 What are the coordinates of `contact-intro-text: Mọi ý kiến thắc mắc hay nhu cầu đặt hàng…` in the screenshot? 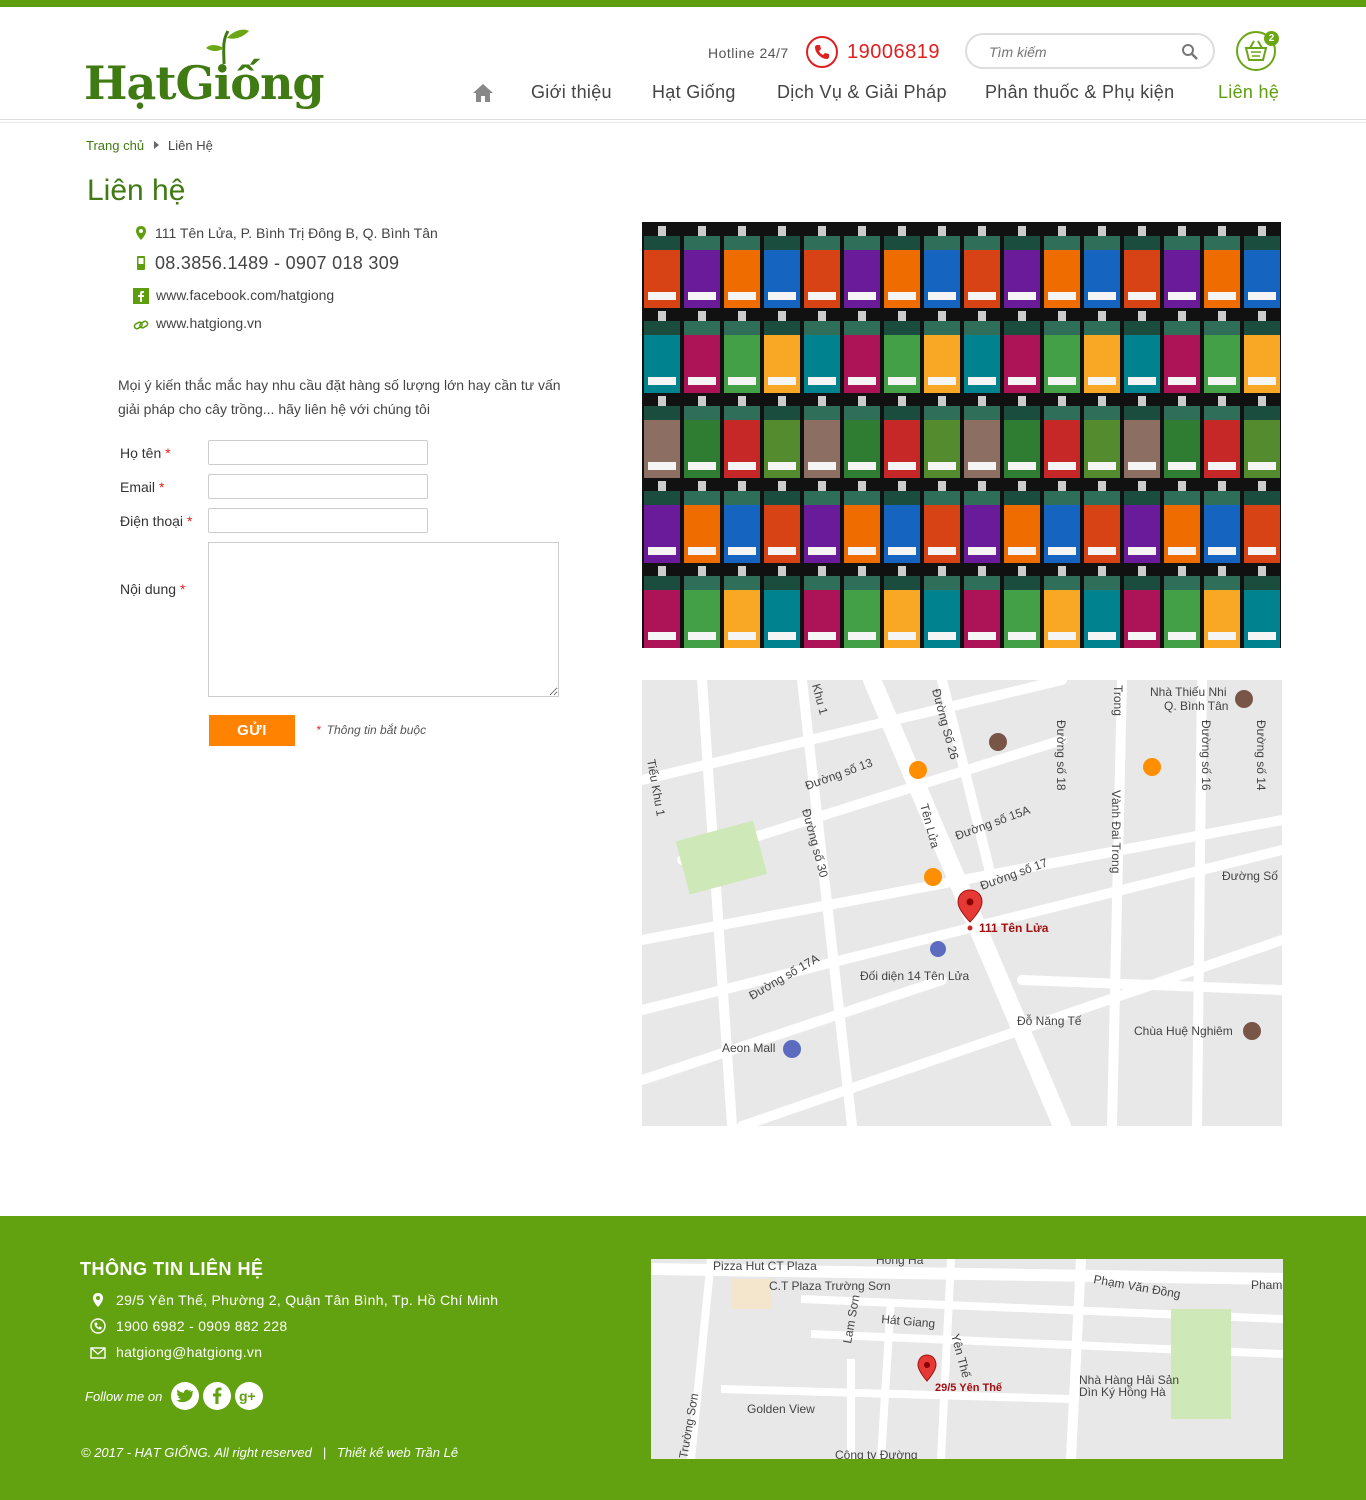 It's located at (339, 397).